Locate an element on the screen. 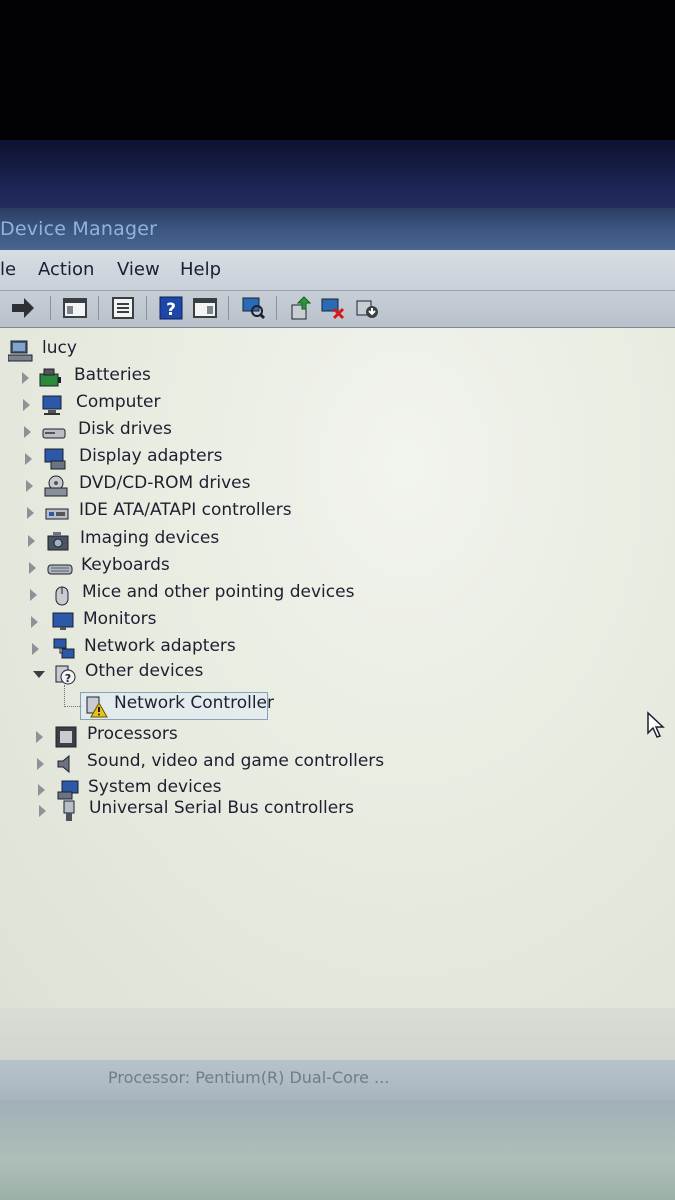  dvd-drive-icon is located at coordinates (56, 486).